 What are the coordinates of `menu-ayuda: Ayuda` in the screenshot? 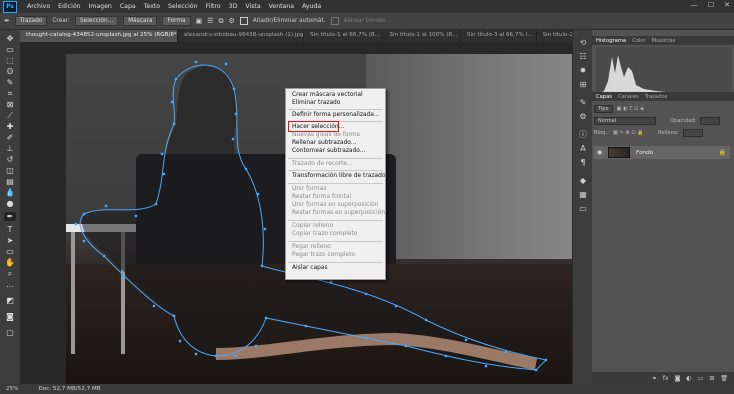 It's located at (311, 6).